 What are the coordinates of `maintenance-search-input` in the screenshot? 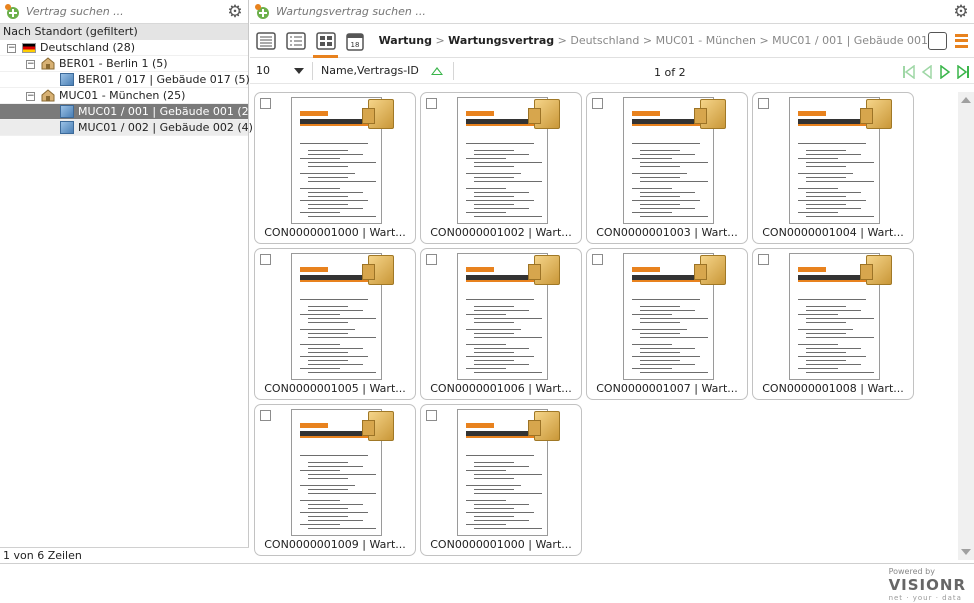 It's located at (614, 11).